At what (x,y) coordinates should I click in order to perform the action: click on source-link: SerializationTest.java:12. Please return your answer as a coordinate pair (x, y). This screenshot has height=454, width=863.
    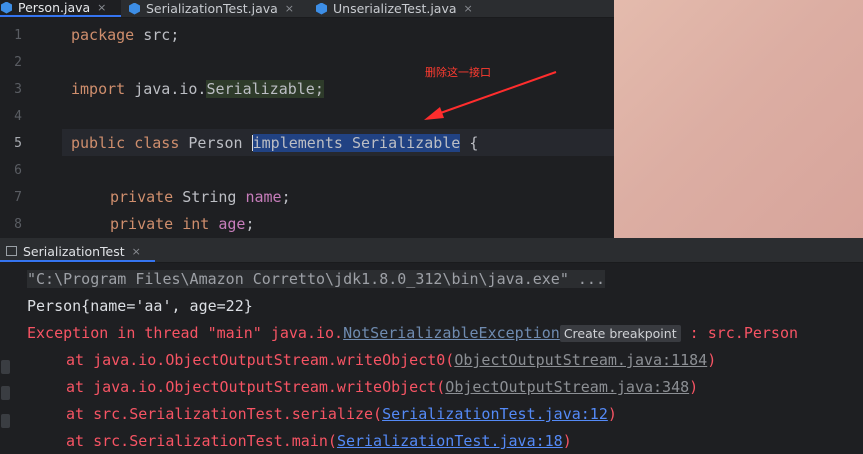
    Looking at the image, I should click on (495, 414).